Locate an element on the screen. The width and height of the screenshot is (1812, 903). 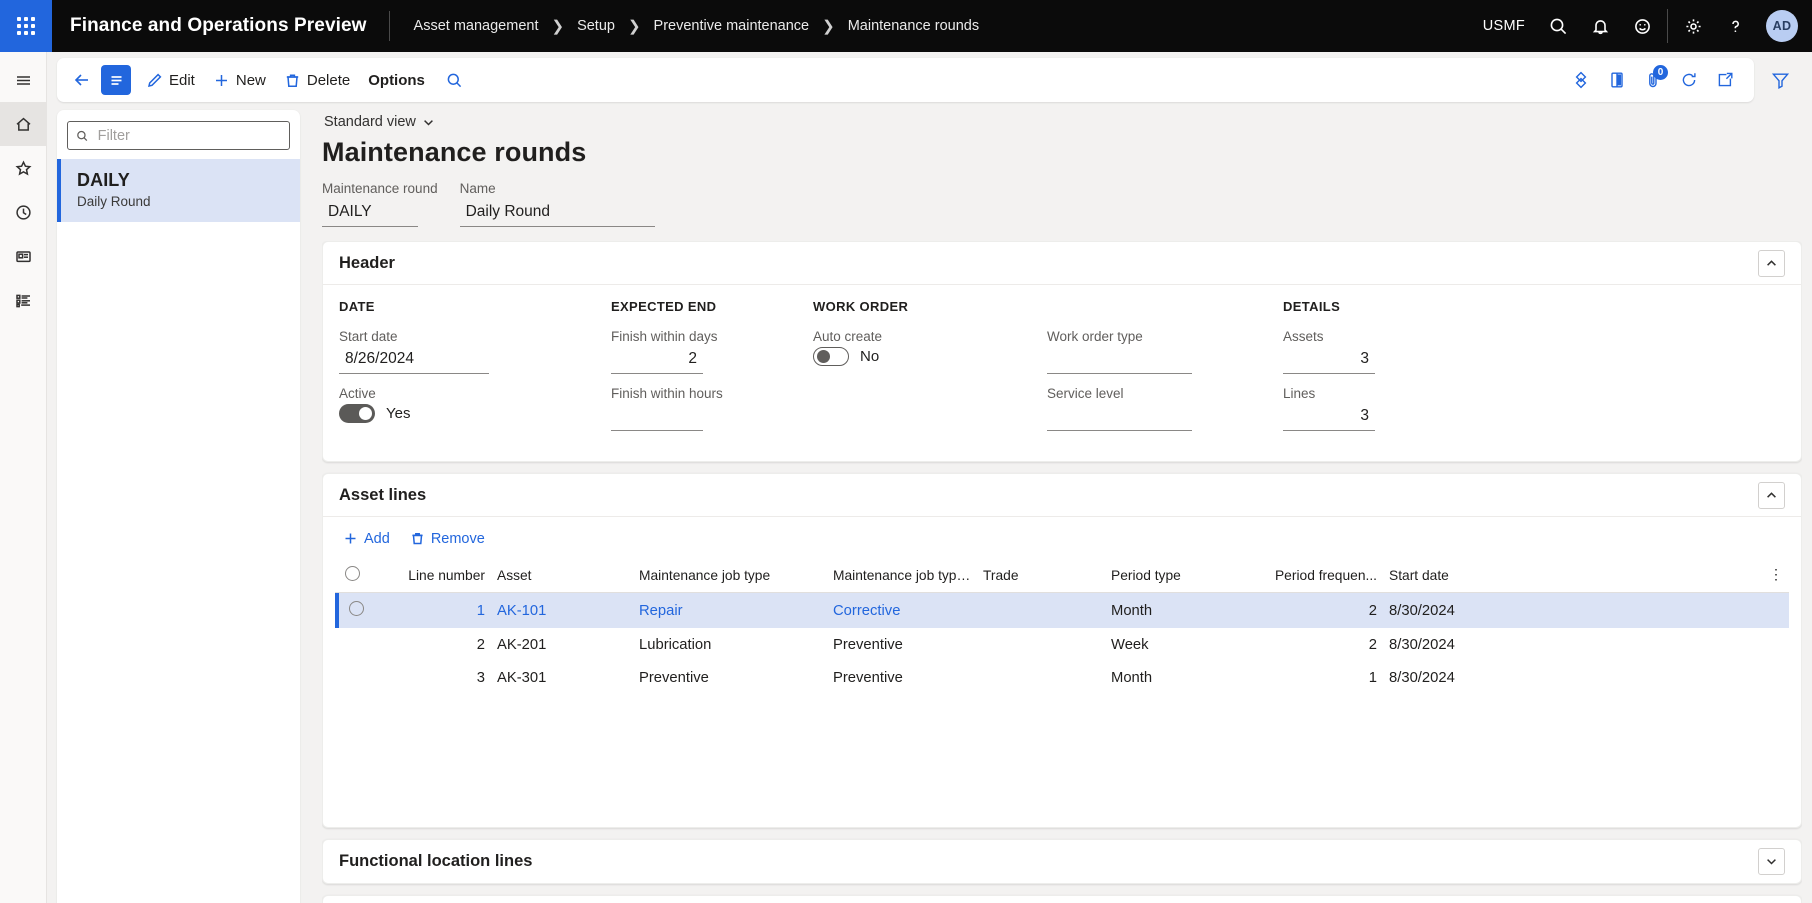
delete-button: Delete is located at coordinates (317, 80).